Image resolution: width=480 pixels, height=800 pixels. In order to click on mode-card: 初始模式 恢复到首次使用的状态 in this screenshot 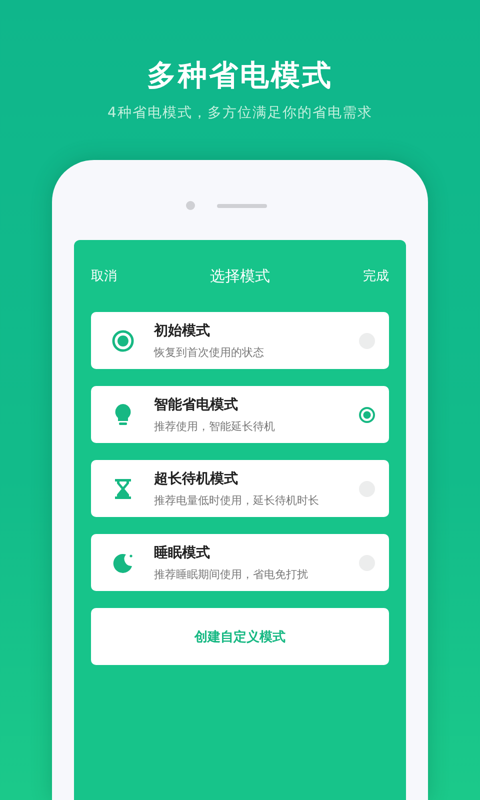, I will do `click(240, 340)`.